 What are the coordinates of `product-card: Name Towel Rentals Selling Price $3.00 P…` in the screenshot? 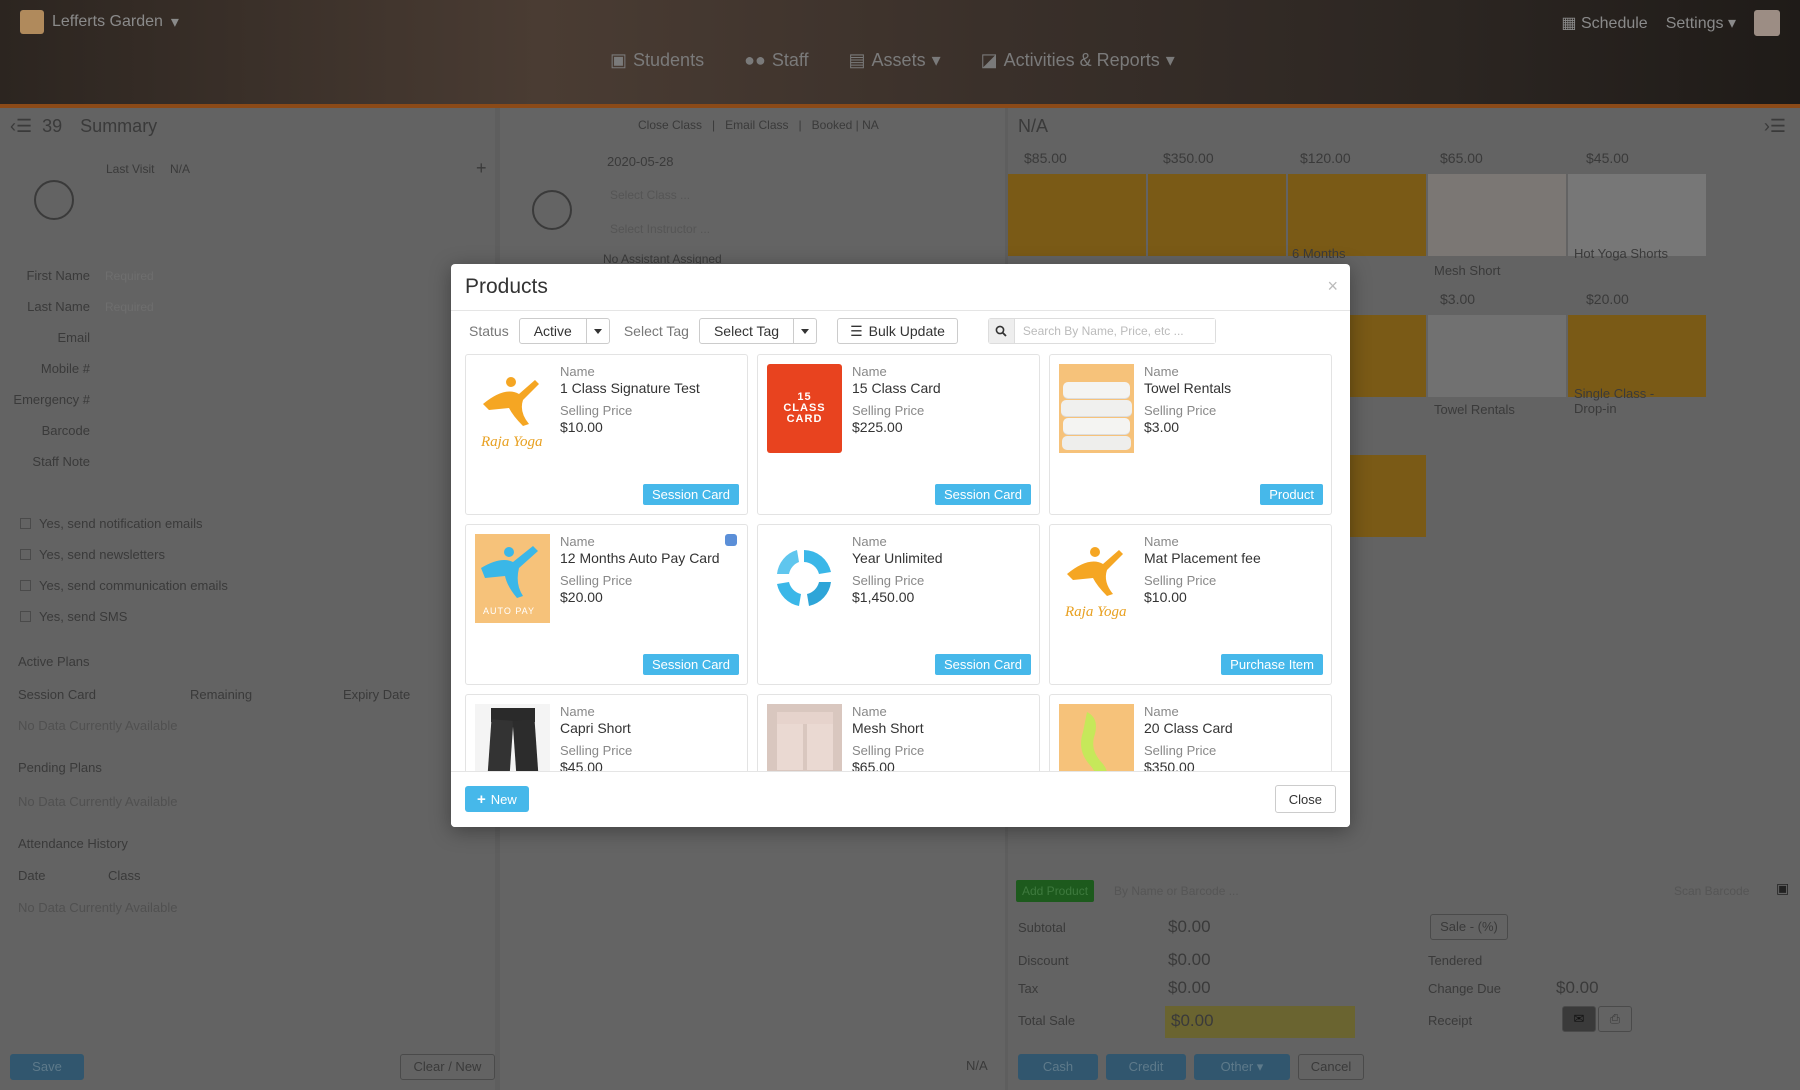 It's located at (1190, 434).